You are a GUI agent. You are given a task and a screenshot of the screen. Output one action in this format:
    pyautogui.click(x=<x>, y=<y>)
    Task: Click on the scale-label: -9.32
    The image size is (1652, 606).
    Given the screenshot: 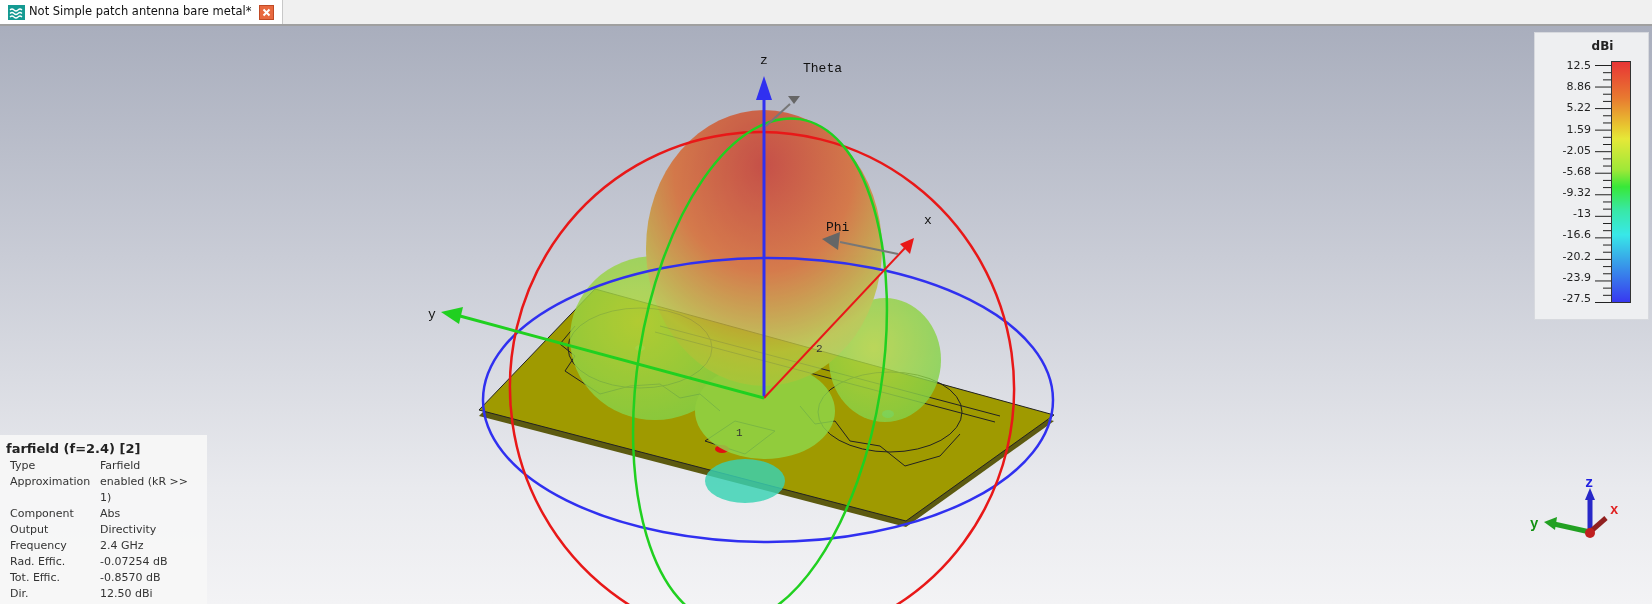 What is the action you would take?
    pyautogui.click(x=1576, y=193)
    